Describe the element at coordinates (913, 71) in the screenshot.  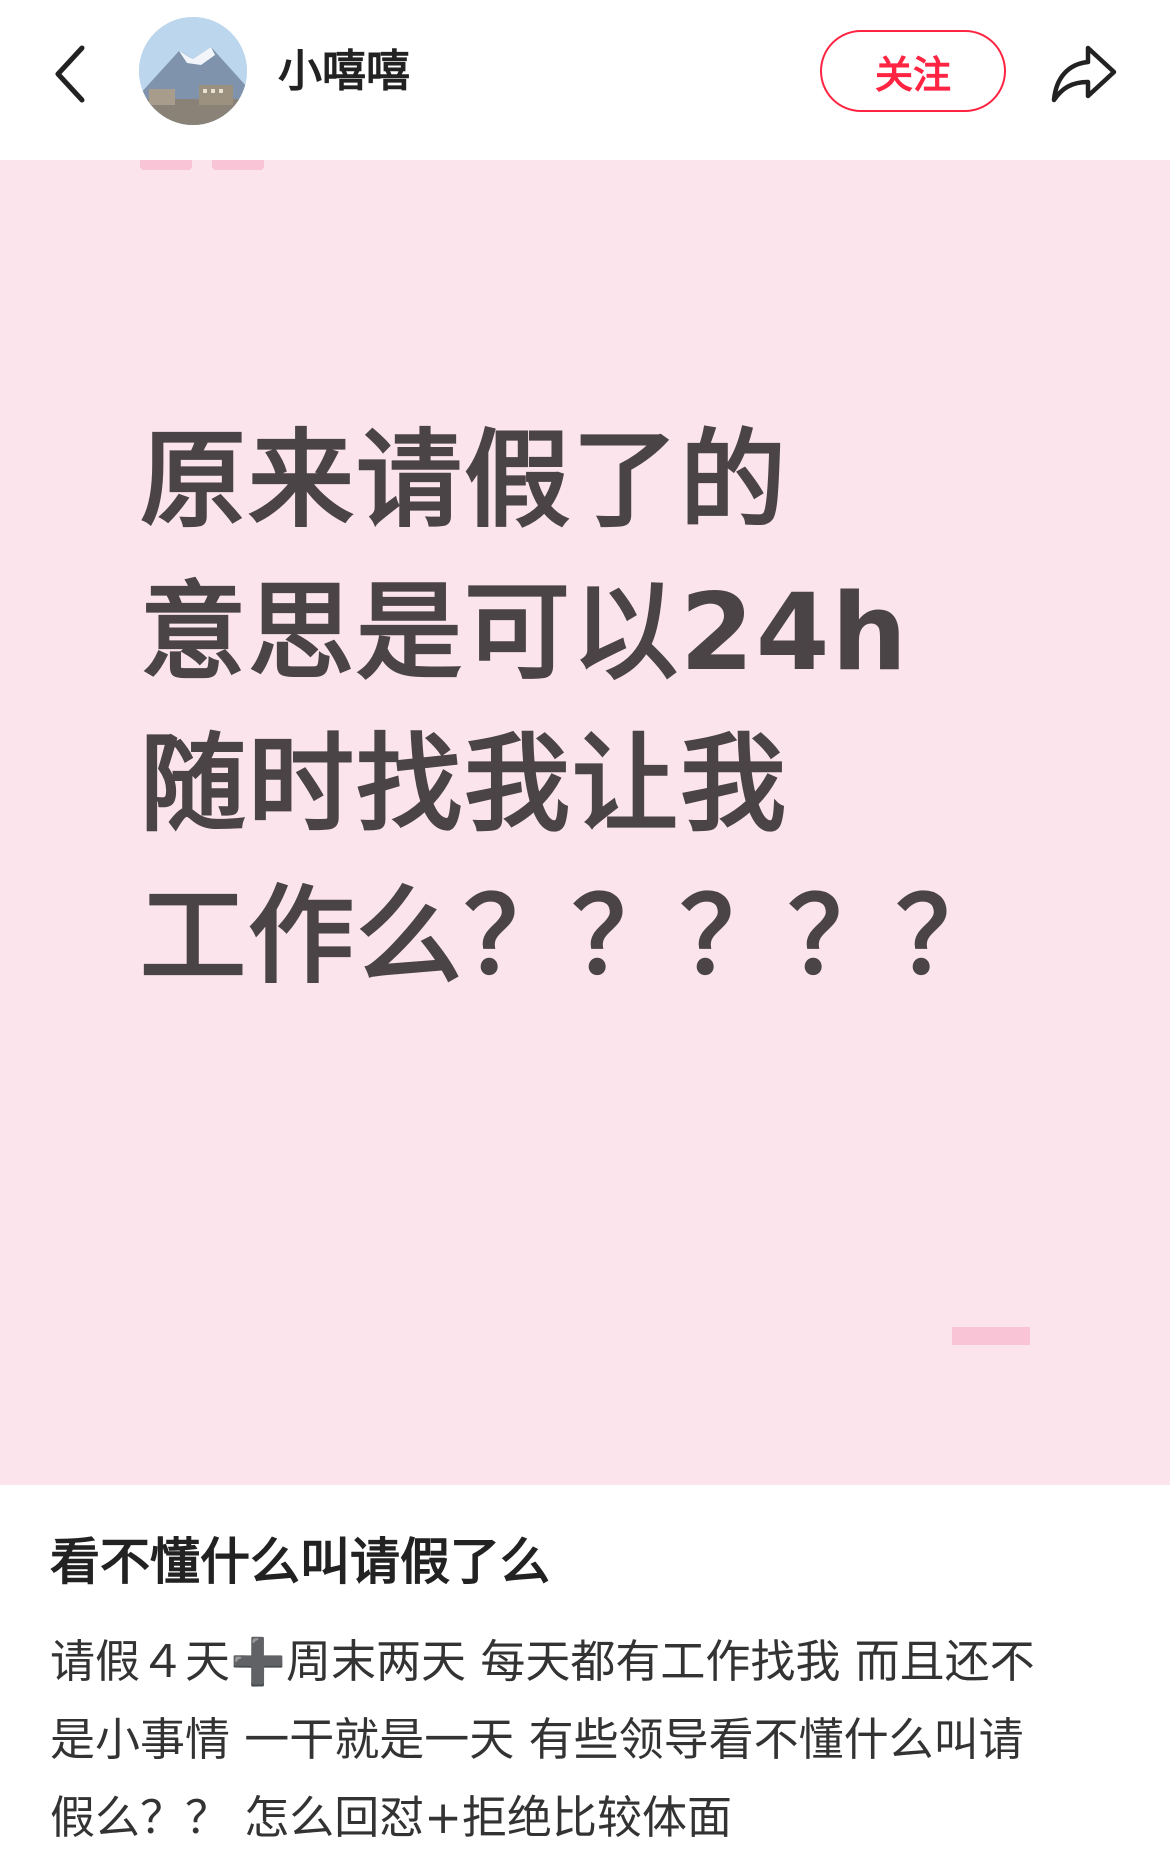
I see `follow-button: 关注` at that location.